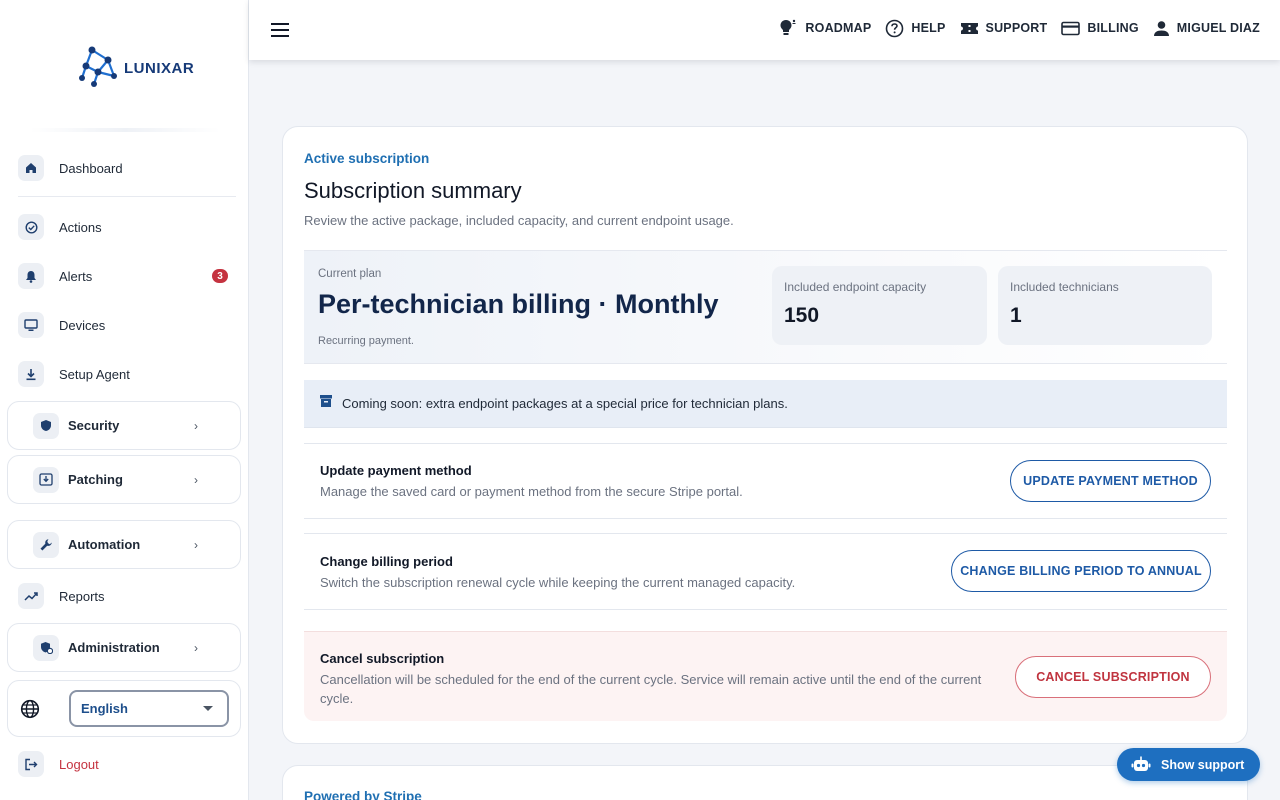 The image size is (1280, 800). I want to click on row-title: Update payment method, so click(396, 470).